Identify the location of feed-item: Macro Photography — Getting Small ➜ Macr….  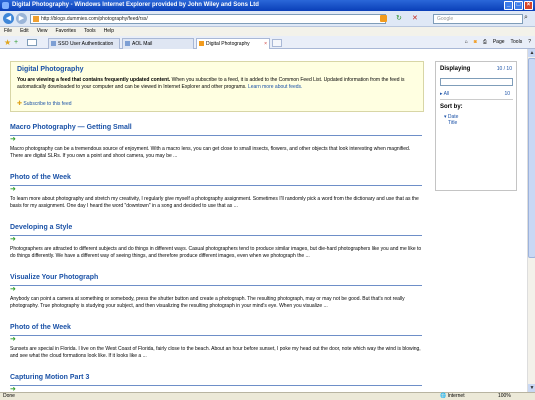
(216, 142).